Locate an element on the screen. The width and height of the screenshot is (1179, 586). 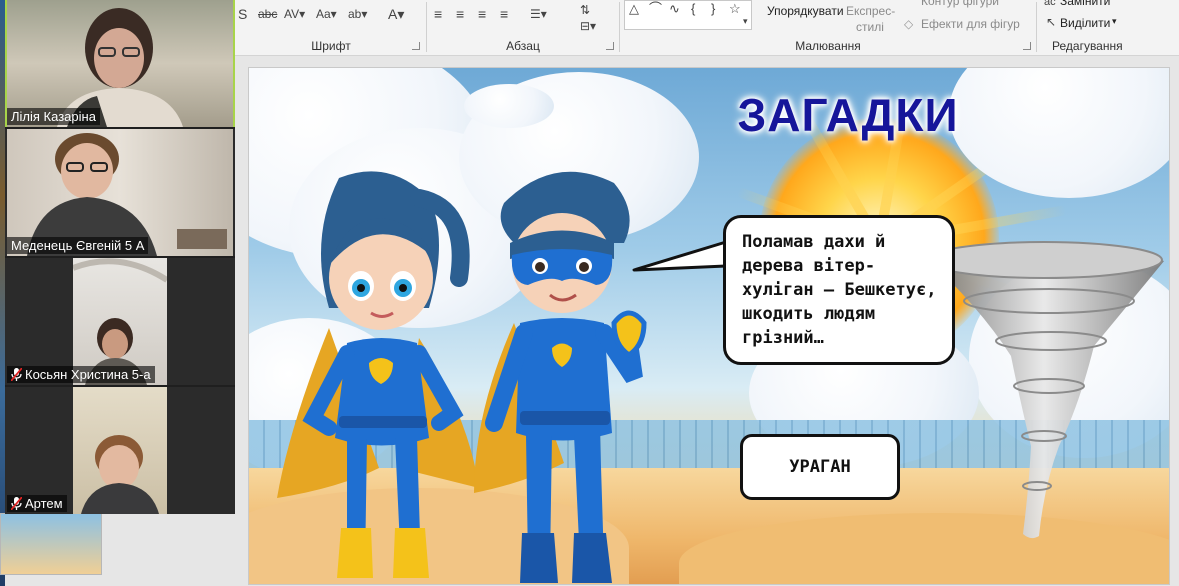
superhero-boy is located at coordinates (560, 377).